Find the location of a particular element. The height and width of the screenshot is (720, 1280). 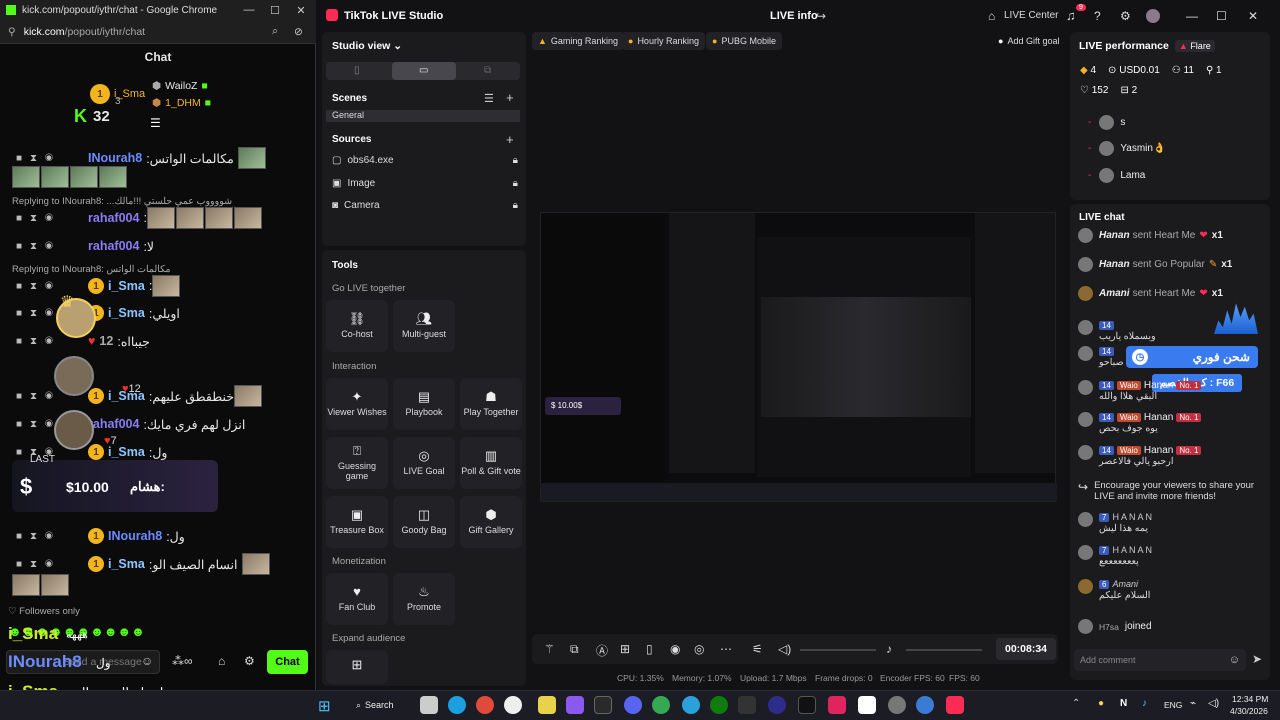

add-media-icon: ⊞ is located at coordinates (625, 649).